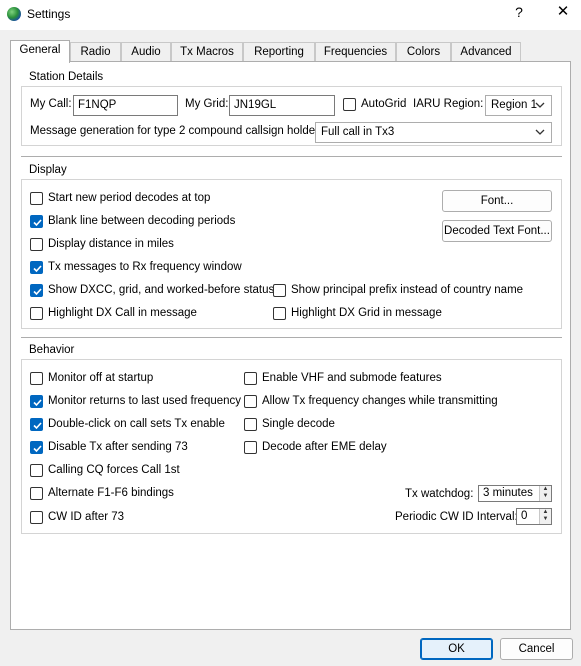 The height and width of the screenshot is (666, 581). Describe the element at coordinates (145, 267) in the screenshot. I see `checkbox-label: Tx messages to Rx frequency window` at that location.